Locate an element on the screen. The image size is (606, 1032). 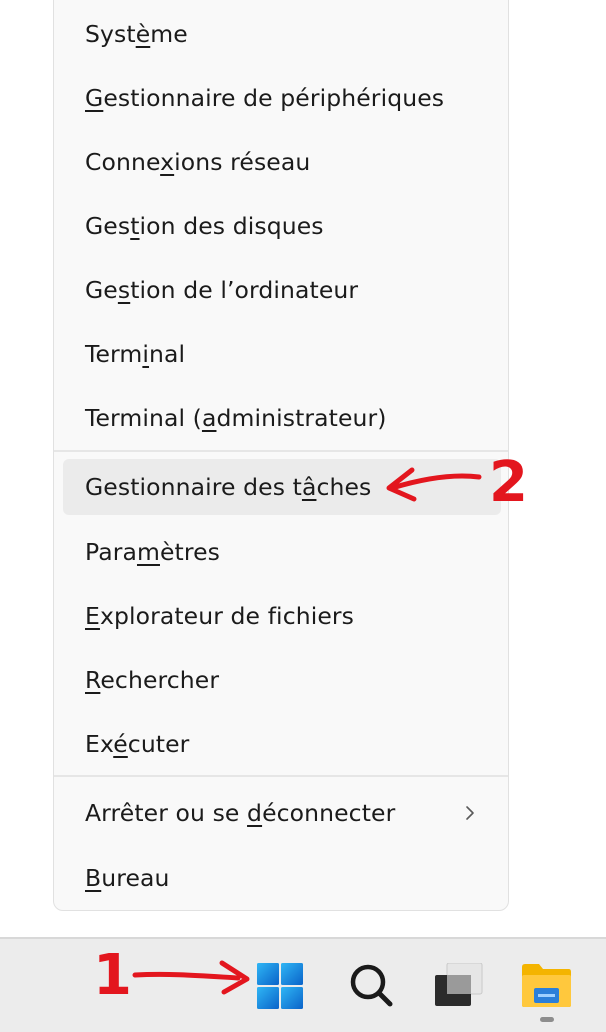
accelerator-key: â is located at coordinates (309, 487).